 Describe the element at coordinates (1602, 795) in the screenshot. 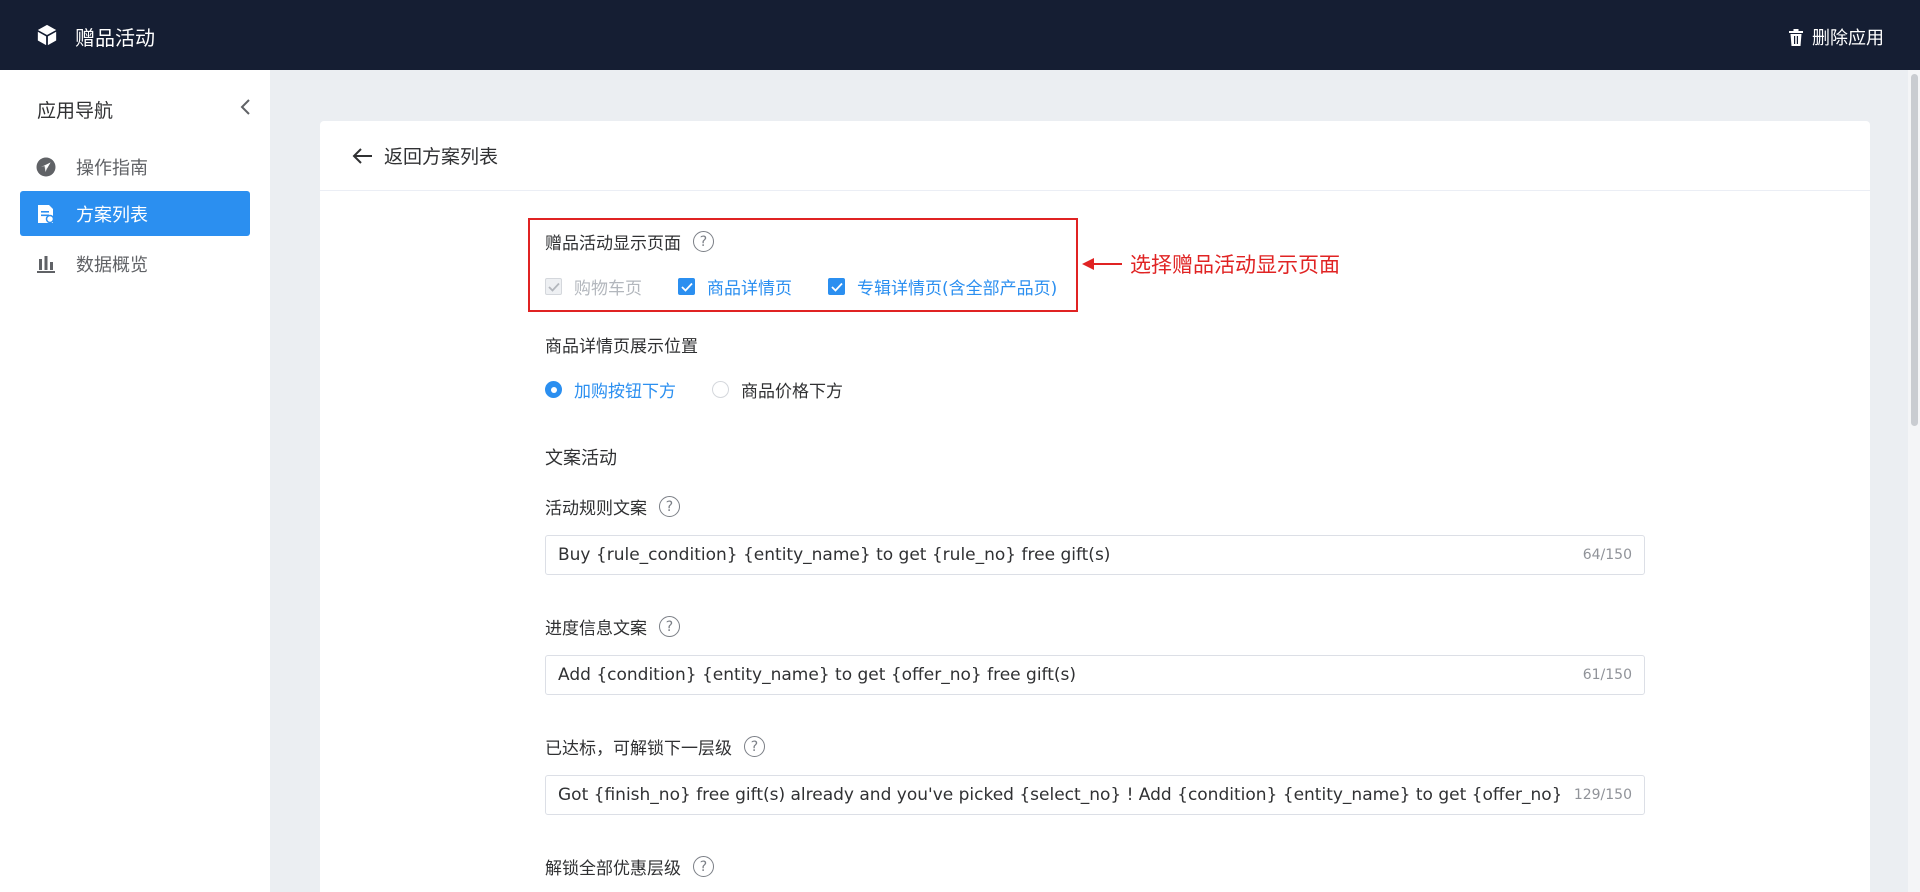

I see `char-count: 129/150` at that location.